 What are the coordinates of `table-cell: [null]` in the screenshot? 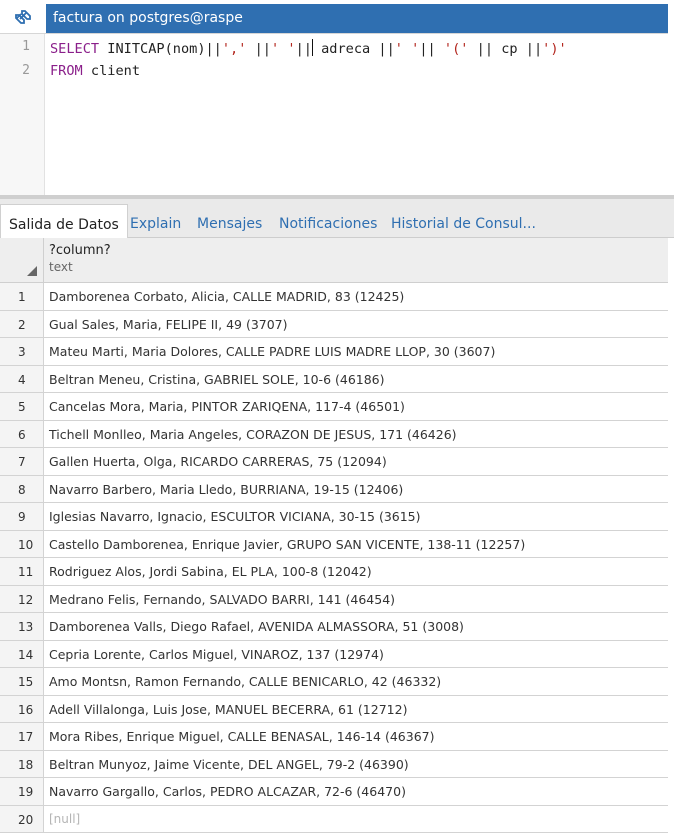 It's located at (64, 819).